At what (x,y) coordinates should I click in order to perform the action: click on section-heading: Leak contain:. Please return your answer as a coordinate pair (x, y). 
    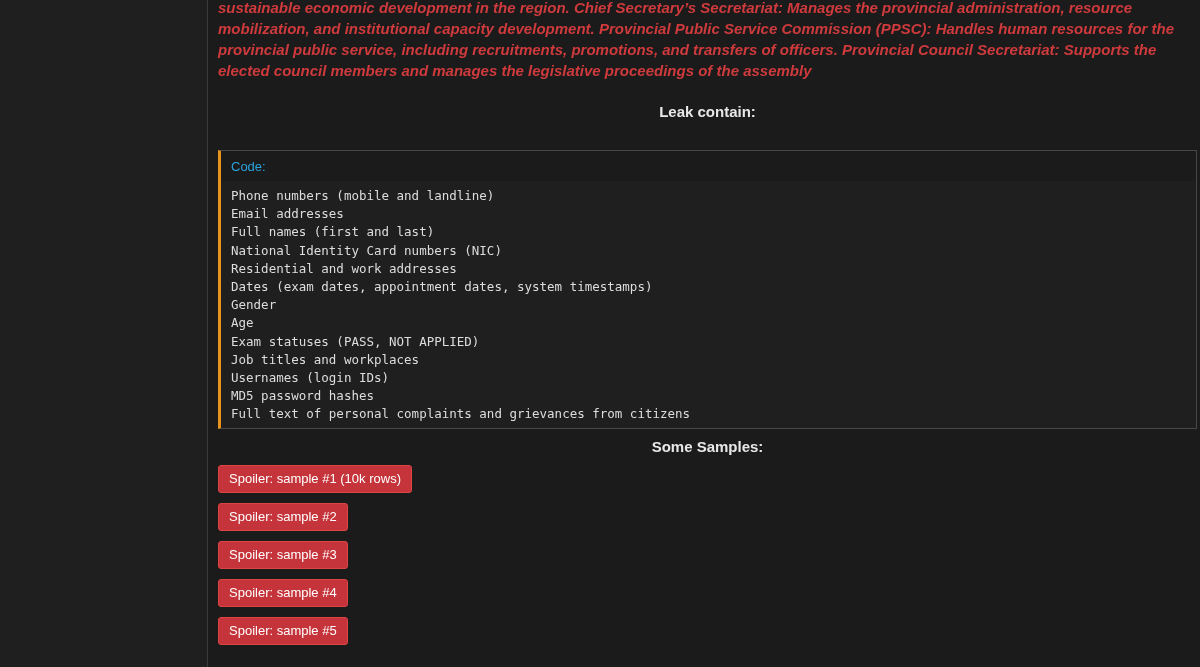
    Looking at the image, I should click on (707, 111).